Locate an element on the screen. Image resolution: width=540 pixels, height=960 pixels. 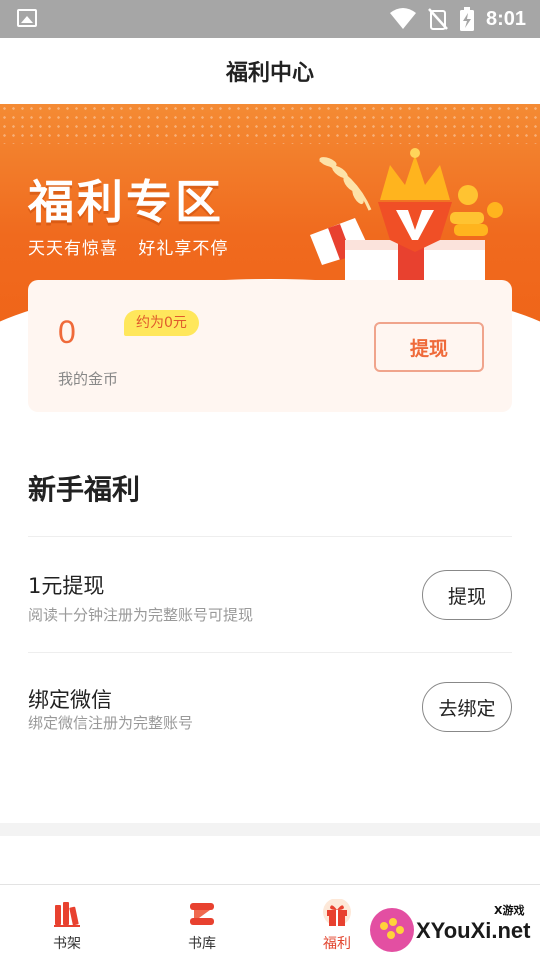
watermark-text: XYouXi.net is located at coordinates (473, 930).